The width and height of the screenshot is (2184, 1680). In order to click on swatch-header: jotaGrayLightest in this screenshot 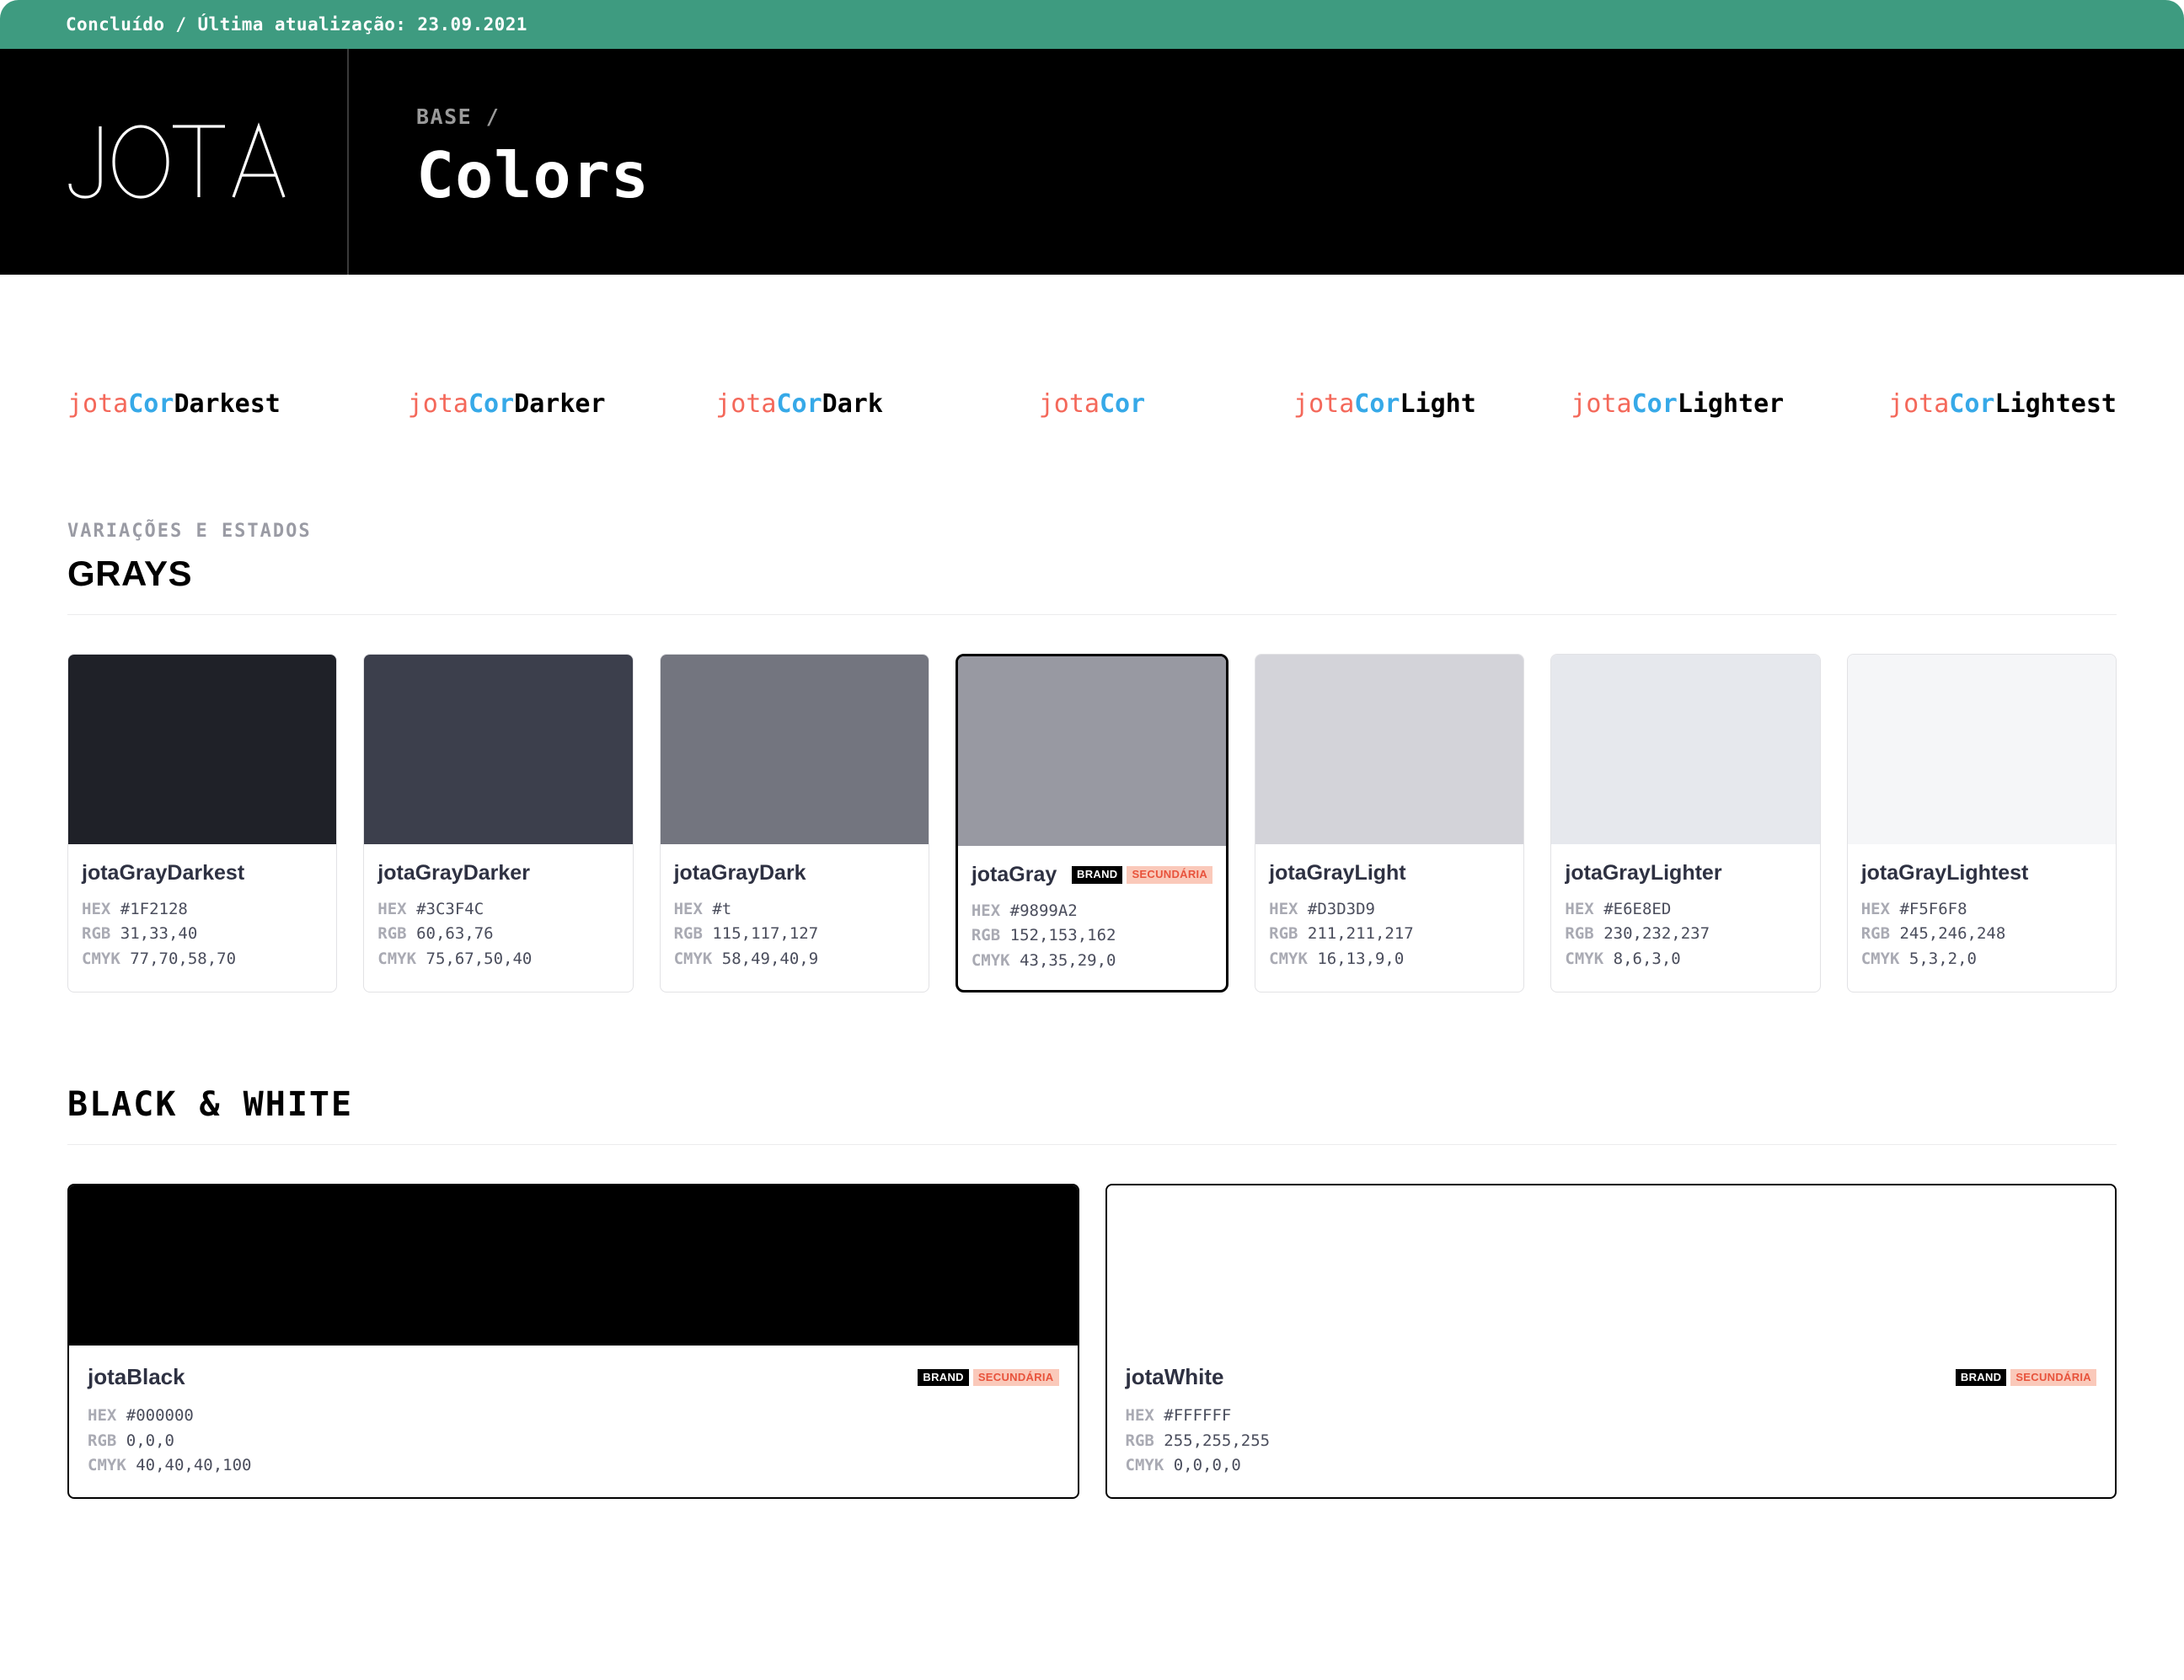, I will do `click(1981, 873)`.